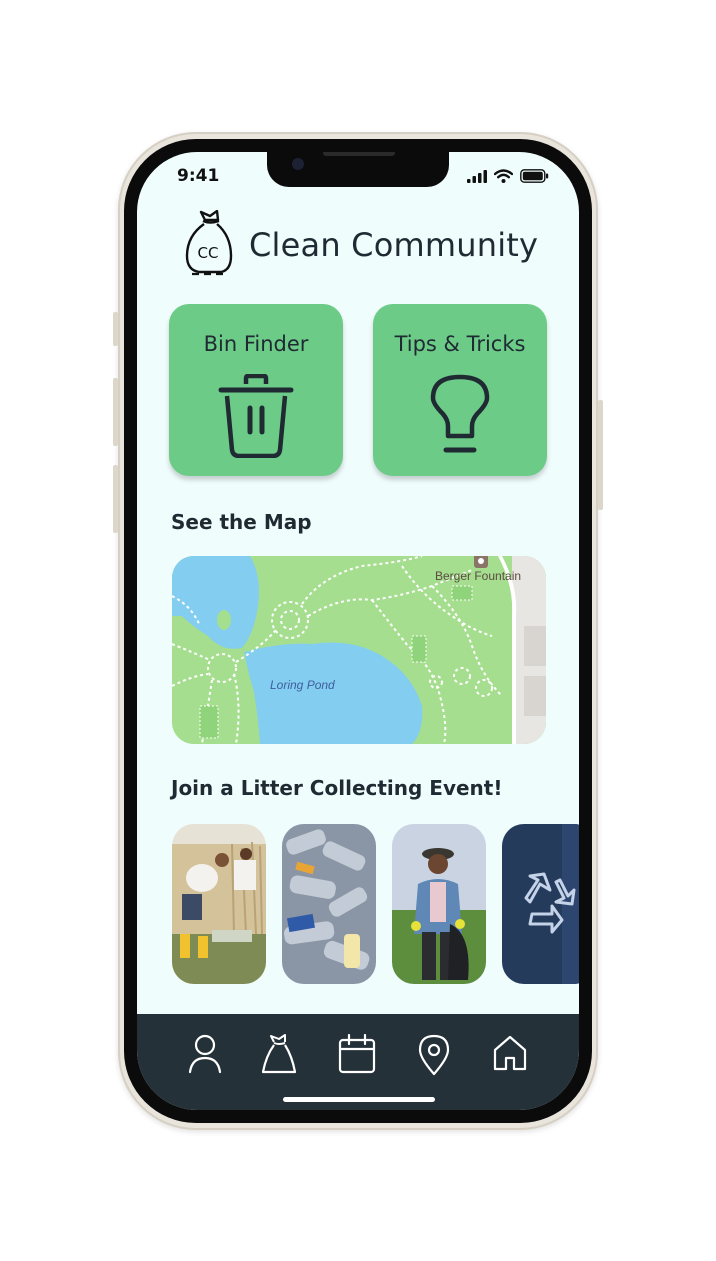  What do you see at coordinates (209, 243) in the screenshot?
I see `app-logo-icon: CC` at bounding box center [209, 243].